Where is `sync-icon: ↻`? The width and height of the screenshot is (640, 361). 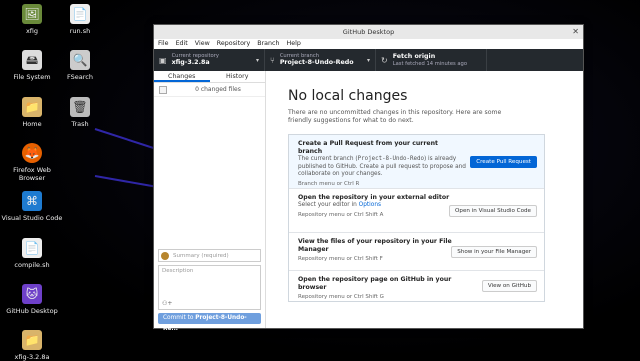
sync-icon: ↻ is located at coordinates (384, 60).